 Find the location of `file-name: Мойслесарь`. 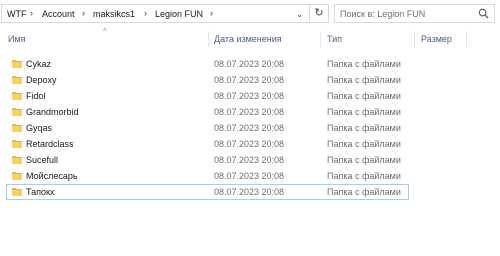

file-name: Мойслесарь is located at coordinates (52, 176).